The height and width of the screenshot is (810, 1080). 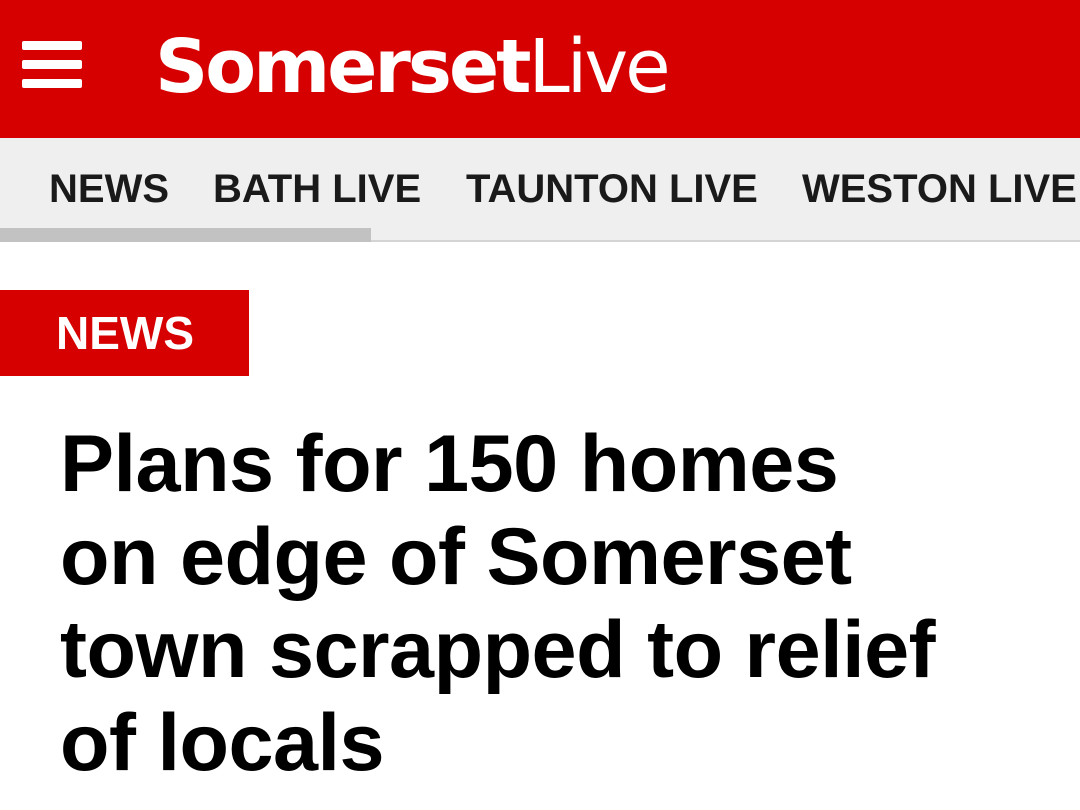 I want to click on hamburger-menu-icon, so click(x=52, y=65).